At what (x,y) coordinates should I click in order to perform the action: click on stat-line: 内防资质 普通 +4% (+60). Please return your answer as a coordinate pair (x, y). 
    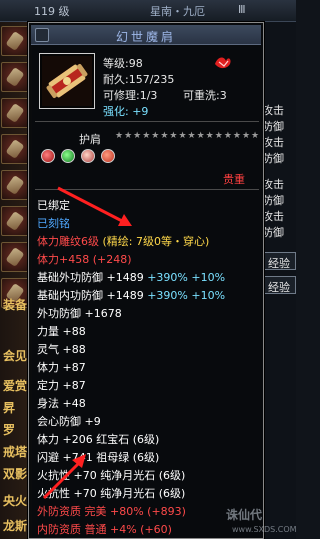
    Looking at the image, I should click on (104, 529).